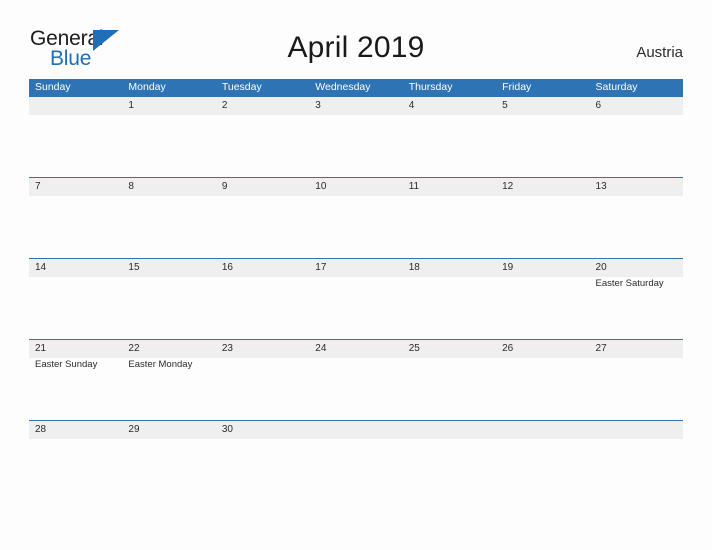  Describe the element at coordinates (636, 218) in the screenshot. I see `day-cell: 13` at that location.